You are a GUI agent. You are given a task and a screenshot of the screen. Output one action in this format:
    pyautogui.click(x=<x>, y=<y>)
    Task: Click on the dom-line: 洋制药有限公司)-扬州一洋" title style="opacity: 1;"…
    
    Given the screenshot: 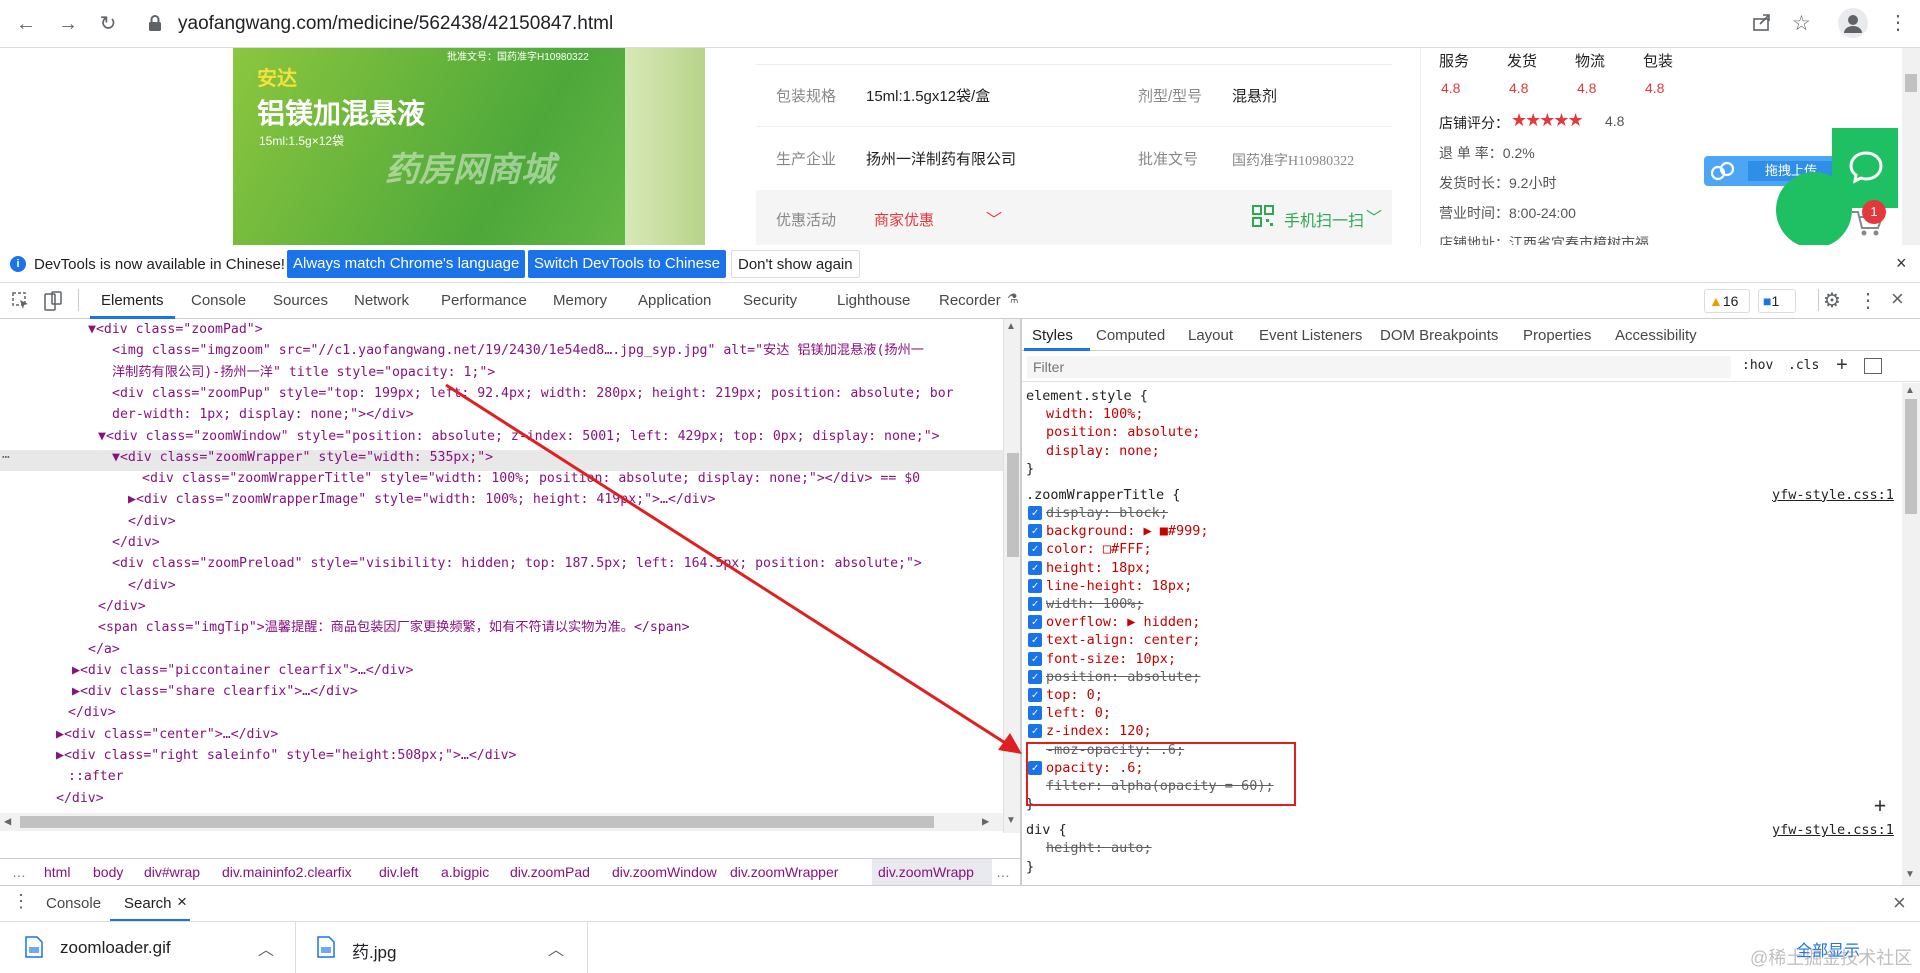 What is the action you would take?
    pyautogui.click(x=303, y=372)
    